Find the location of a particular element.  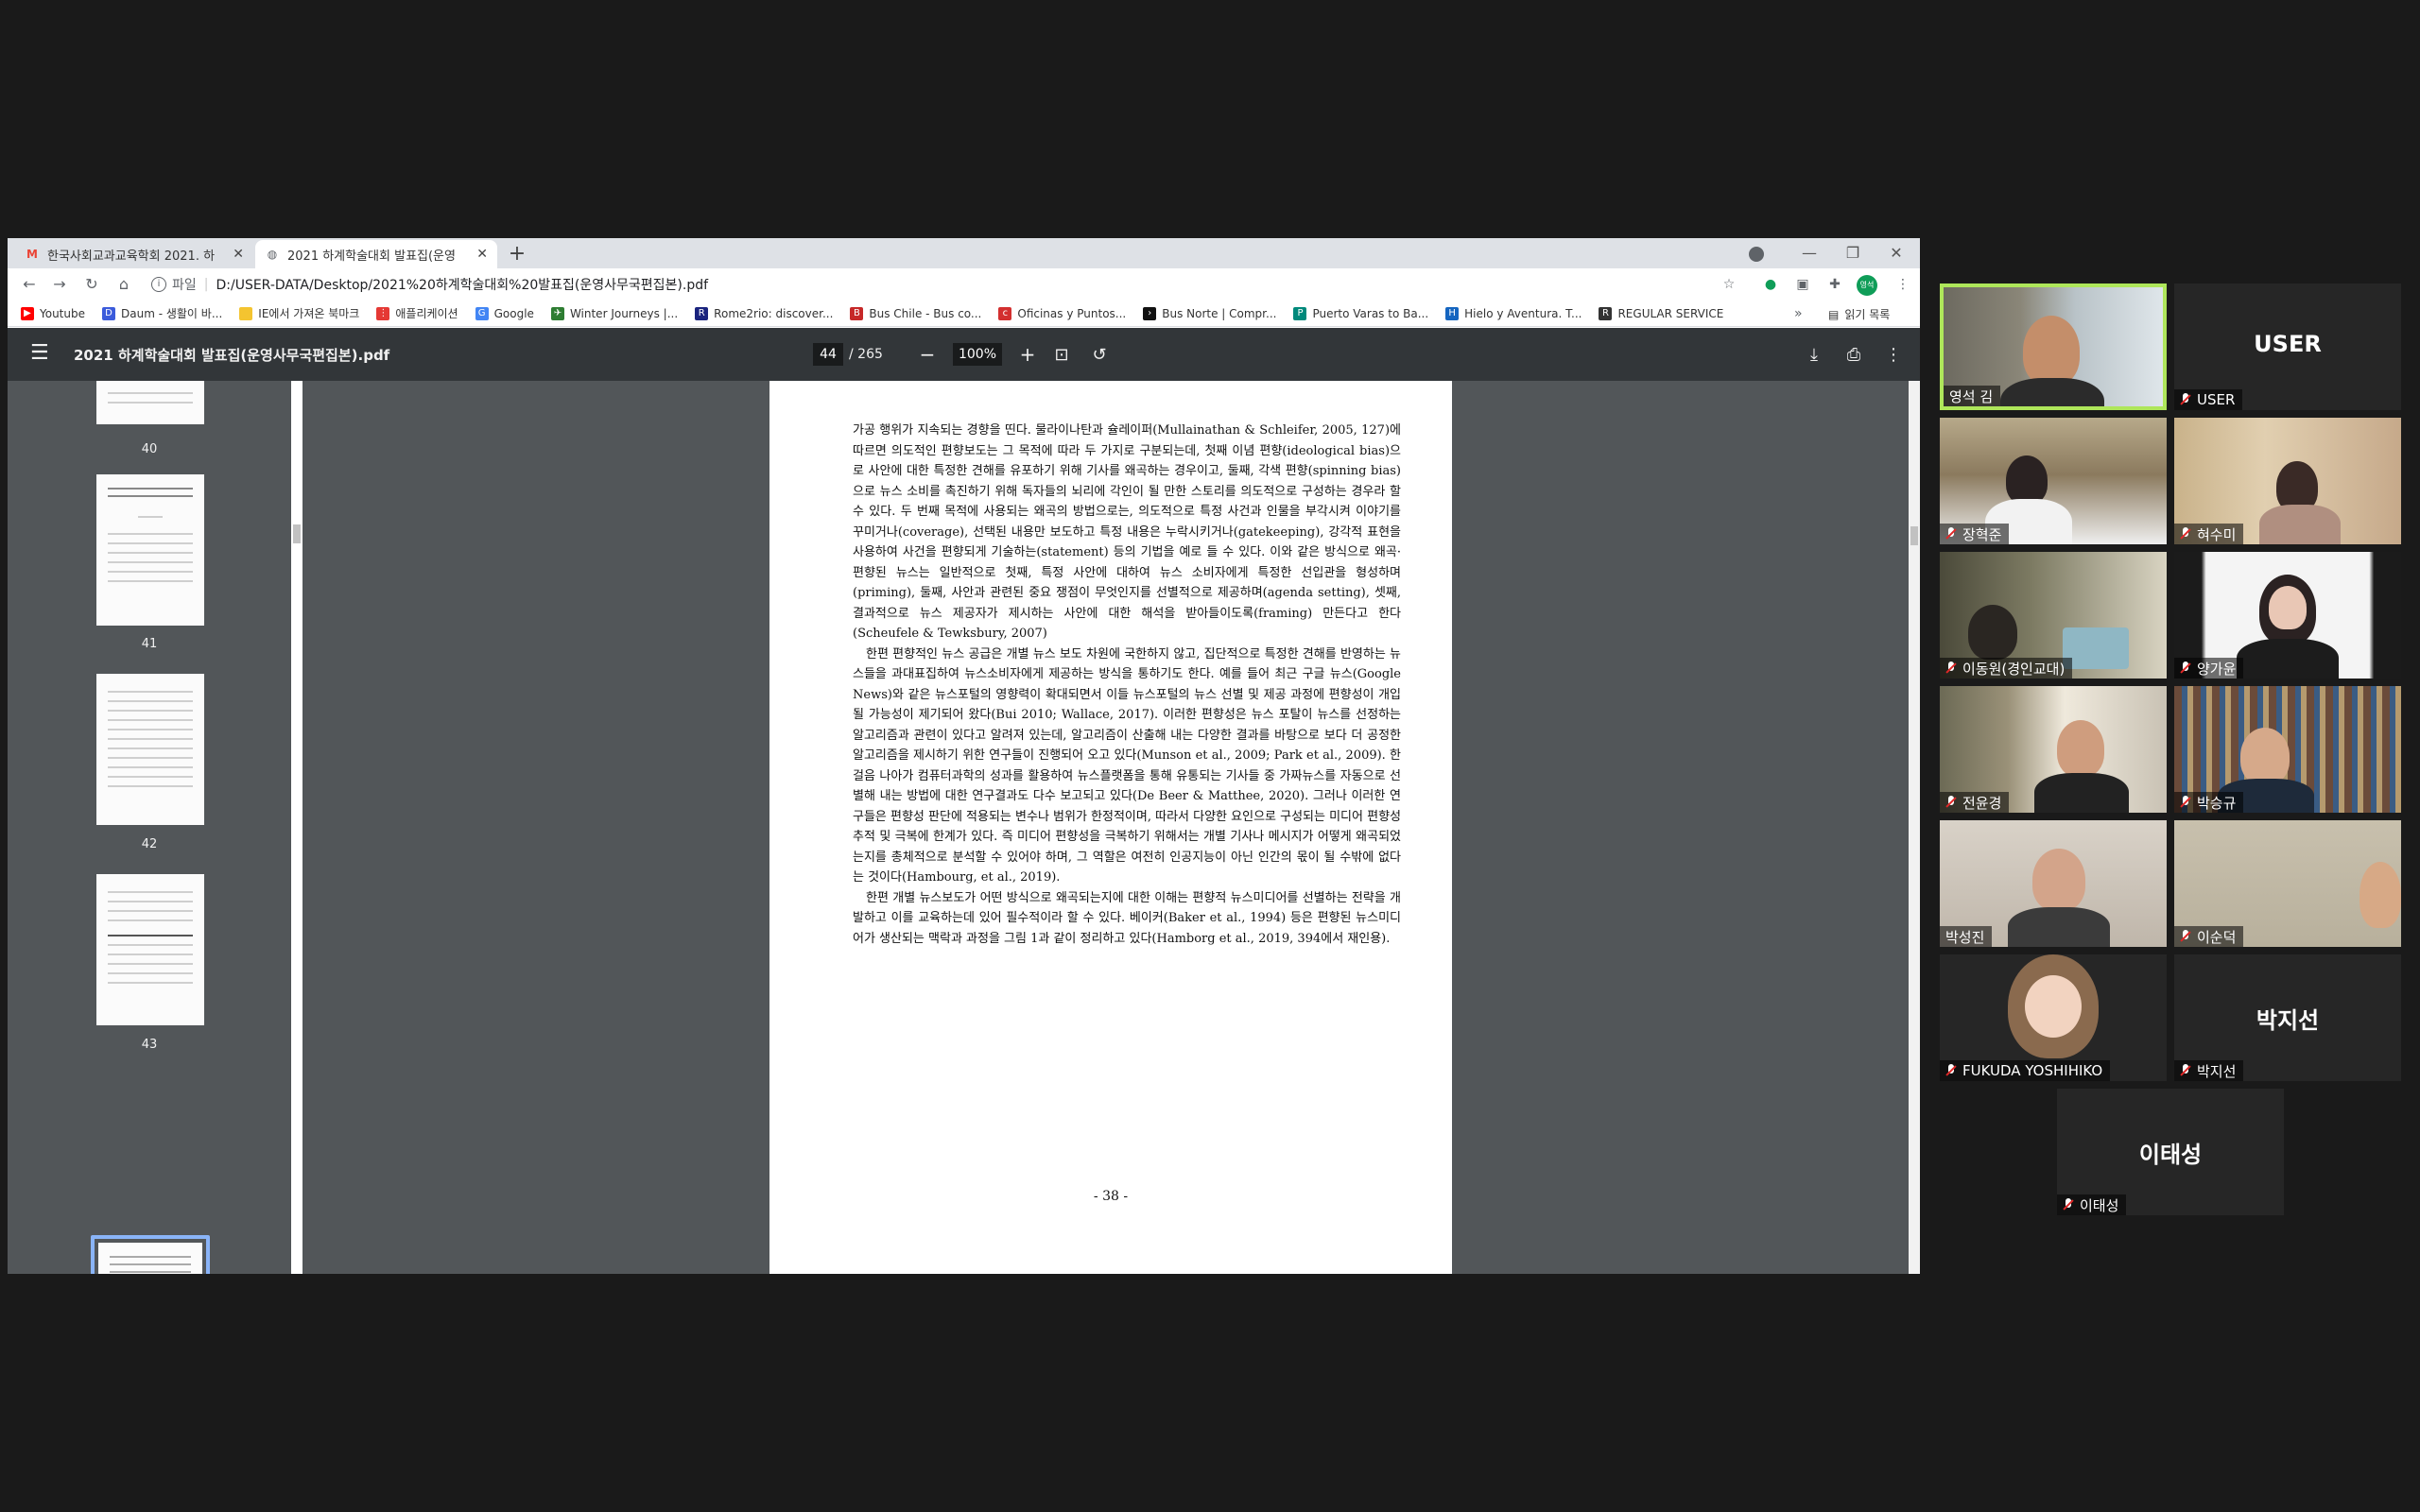

zoom-level-input: 100% is located at coordinates (977, 354).